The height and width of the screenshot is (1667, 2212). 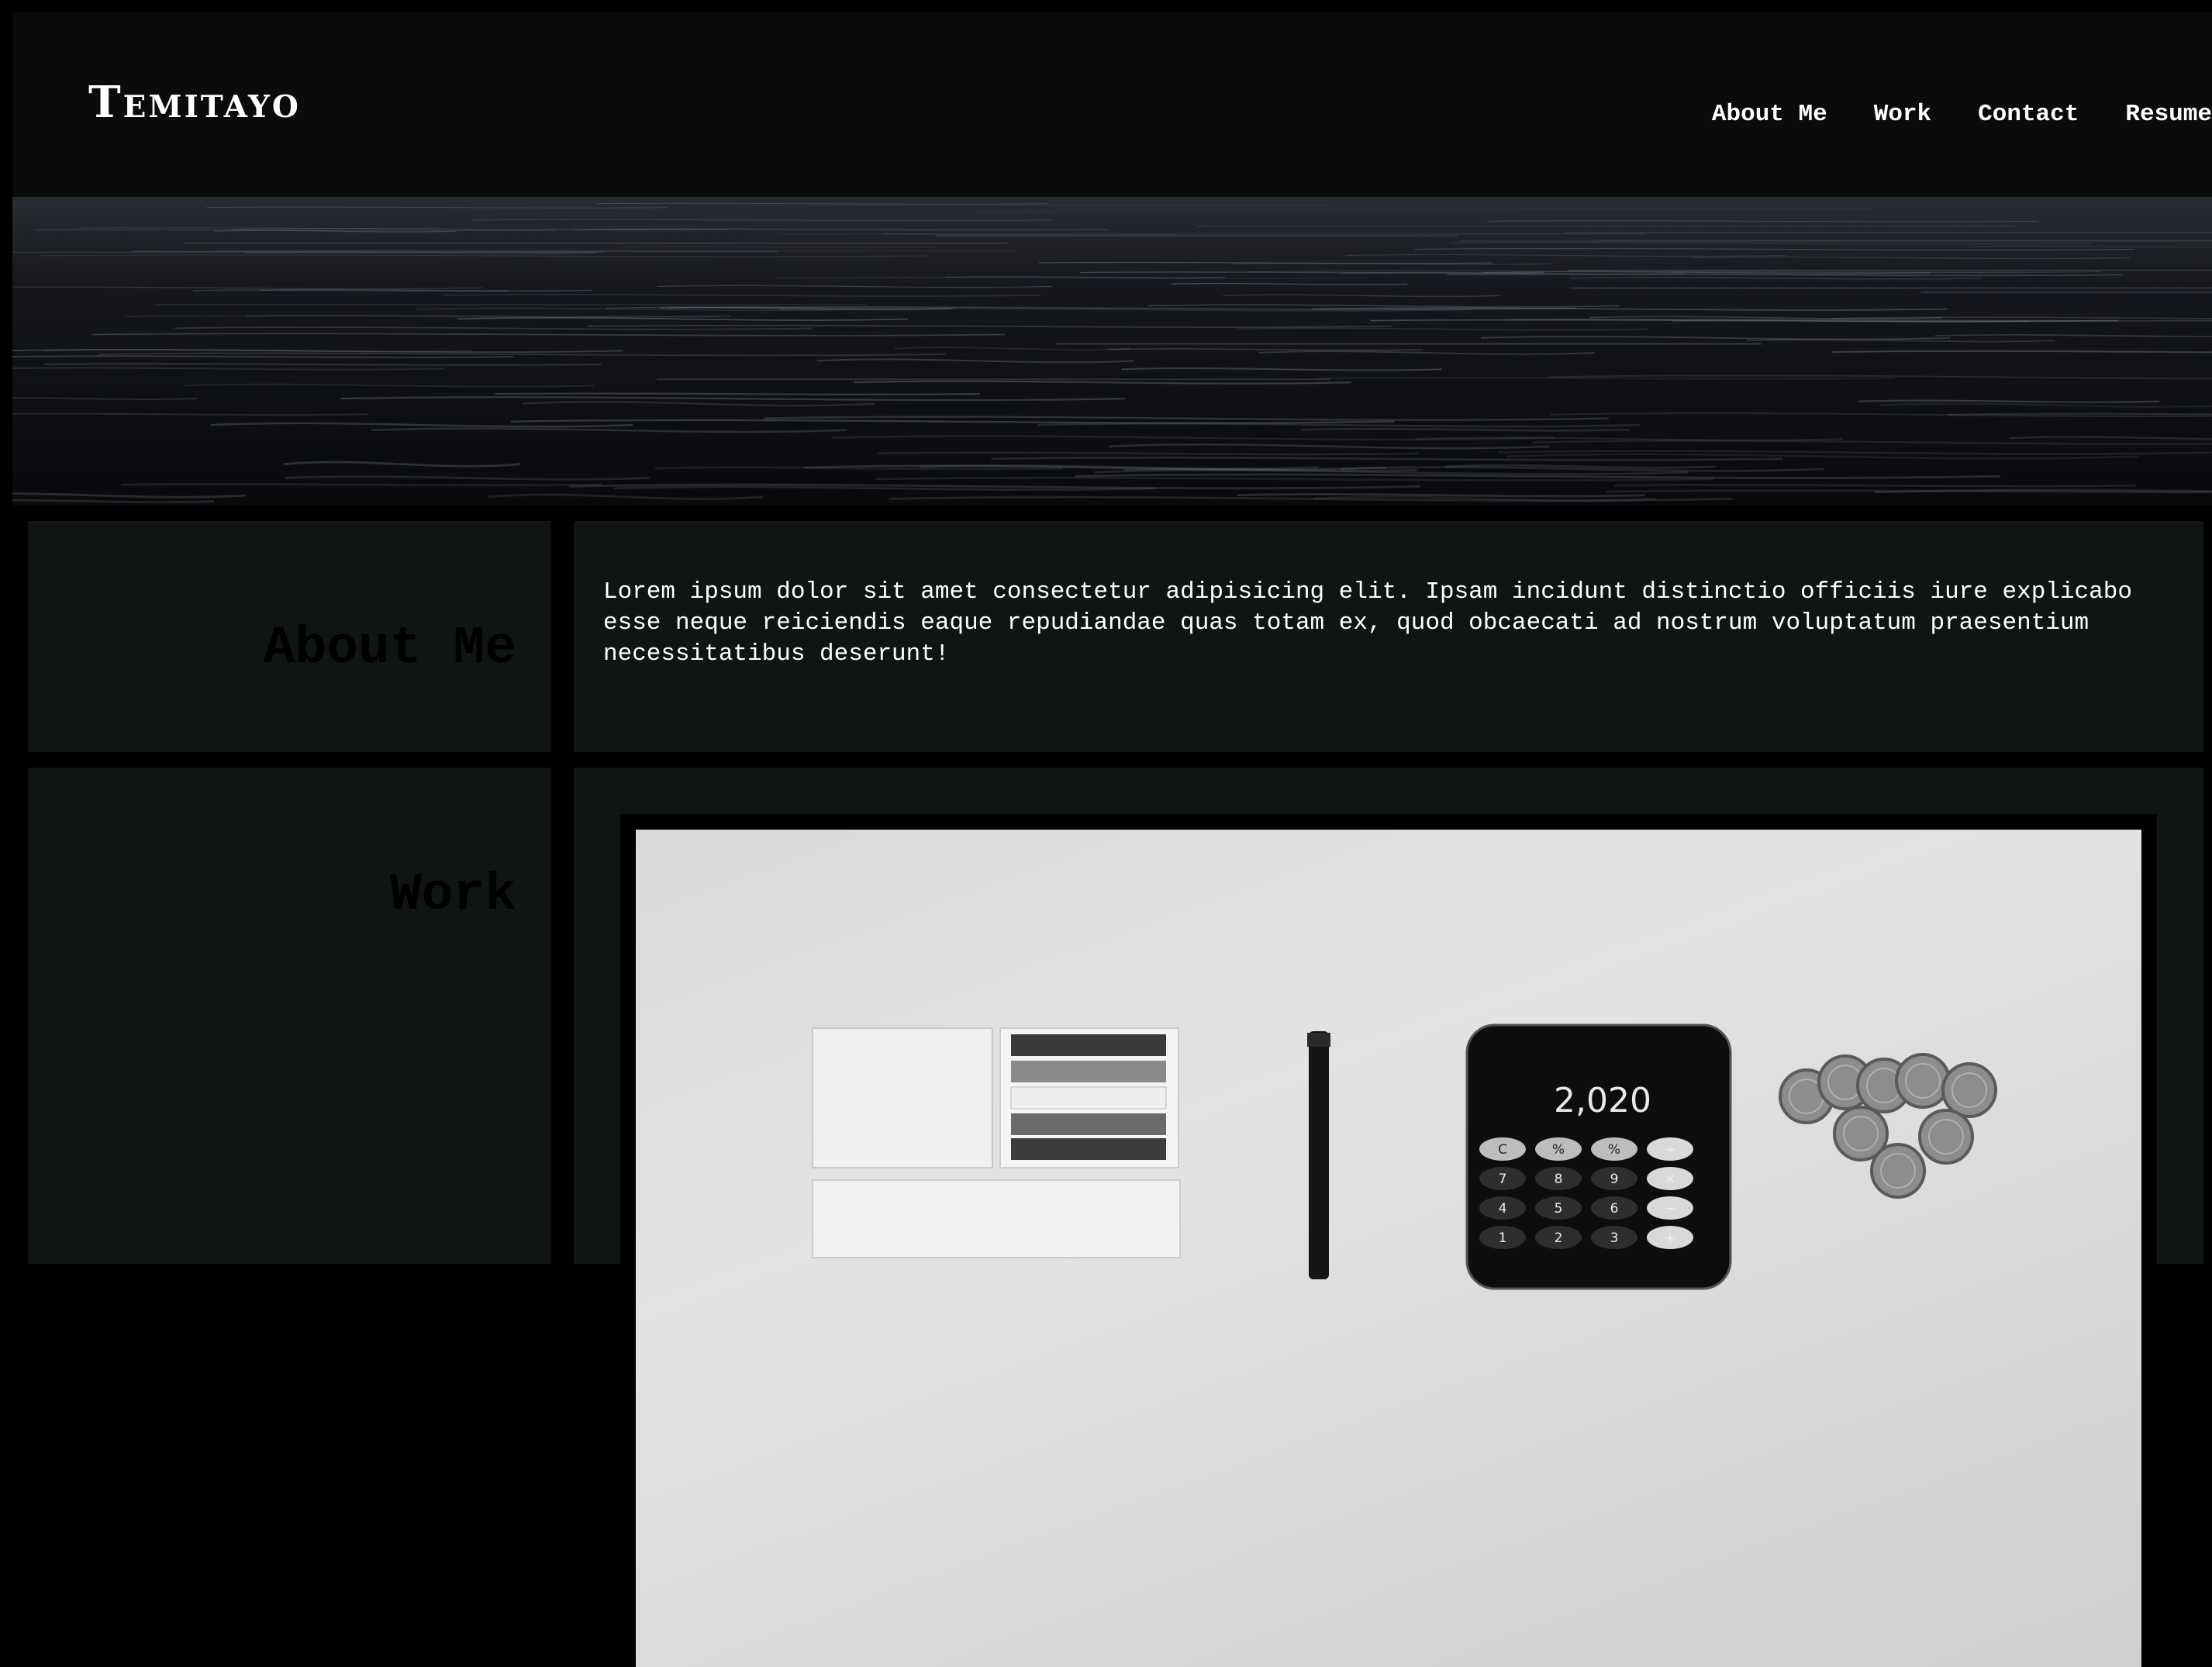 I want to click on calculator-key-label: 2, so click(x=1559, y=1238).